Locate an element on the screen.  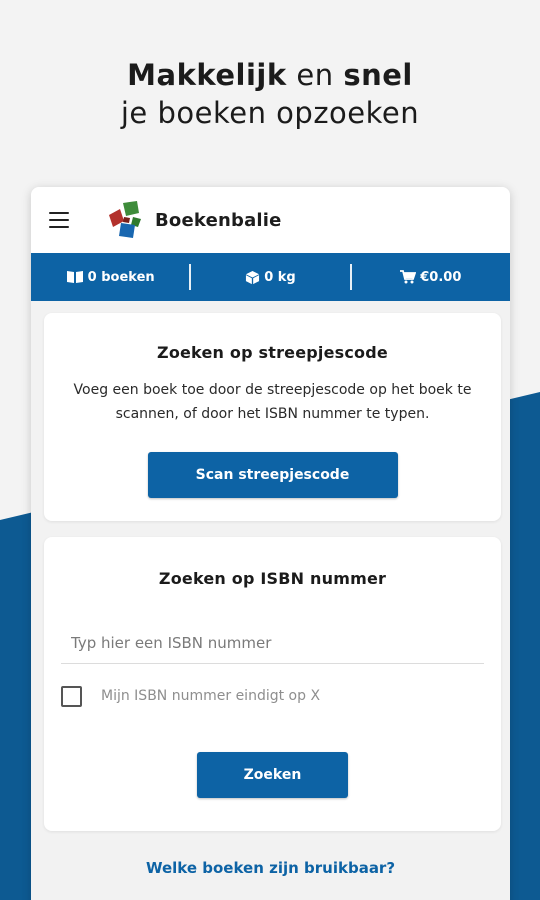
weight-label: 0 kg is located at coordinates (280, 277).